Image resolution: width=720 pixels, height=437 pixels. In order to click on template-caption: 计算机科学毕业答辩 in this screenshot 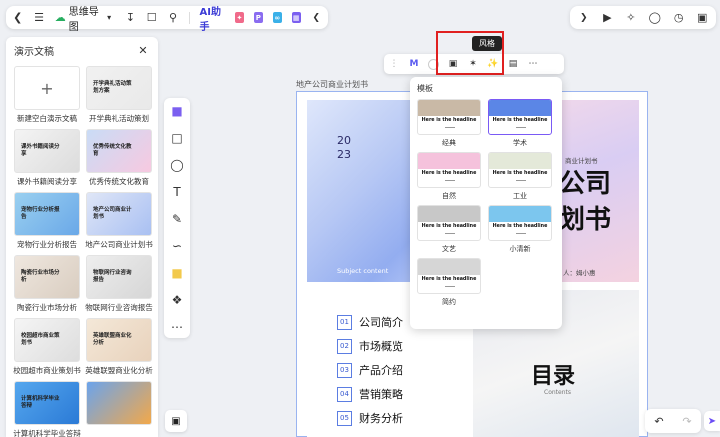, I will do `click(47, 433)`.